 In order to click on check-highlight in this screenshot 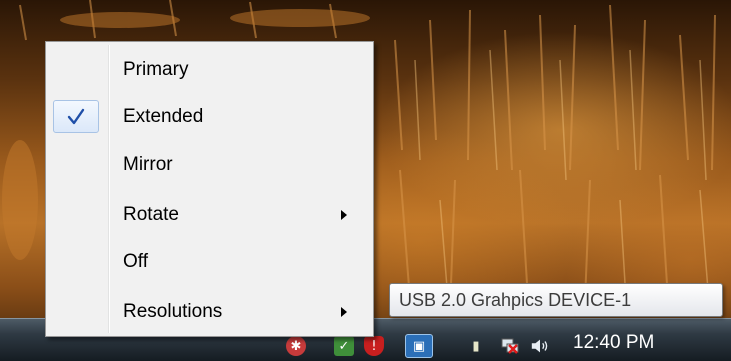, I will do `click(76, 116)`.